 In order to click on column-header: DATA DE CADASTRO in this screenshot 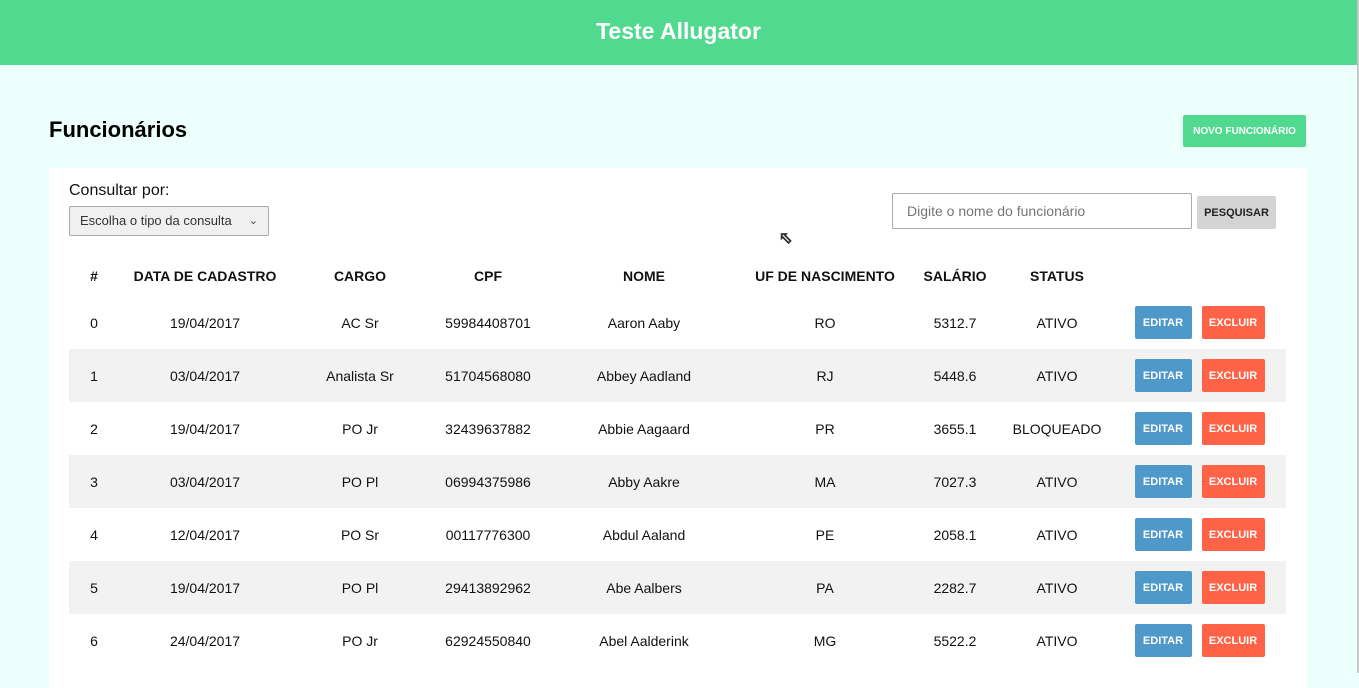, I will do `click(205, 275)`.